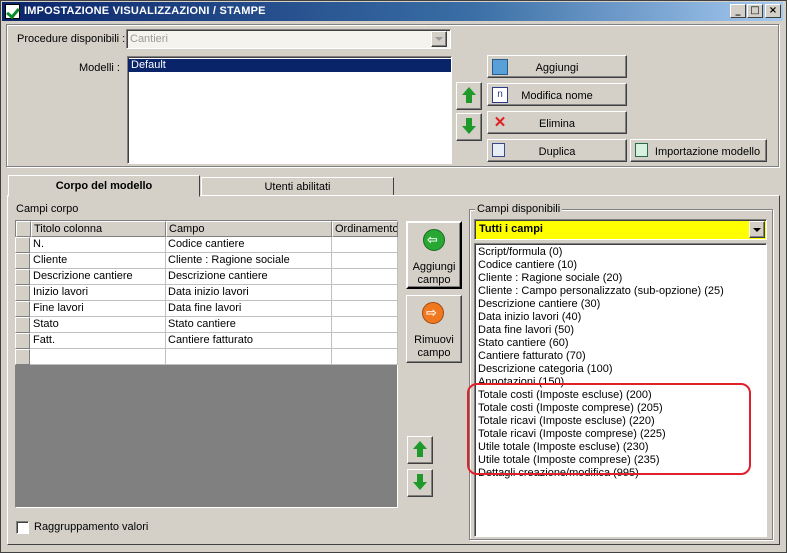  I want to click on arrow-left-circle-icon: ⇦, so click(434, 240).